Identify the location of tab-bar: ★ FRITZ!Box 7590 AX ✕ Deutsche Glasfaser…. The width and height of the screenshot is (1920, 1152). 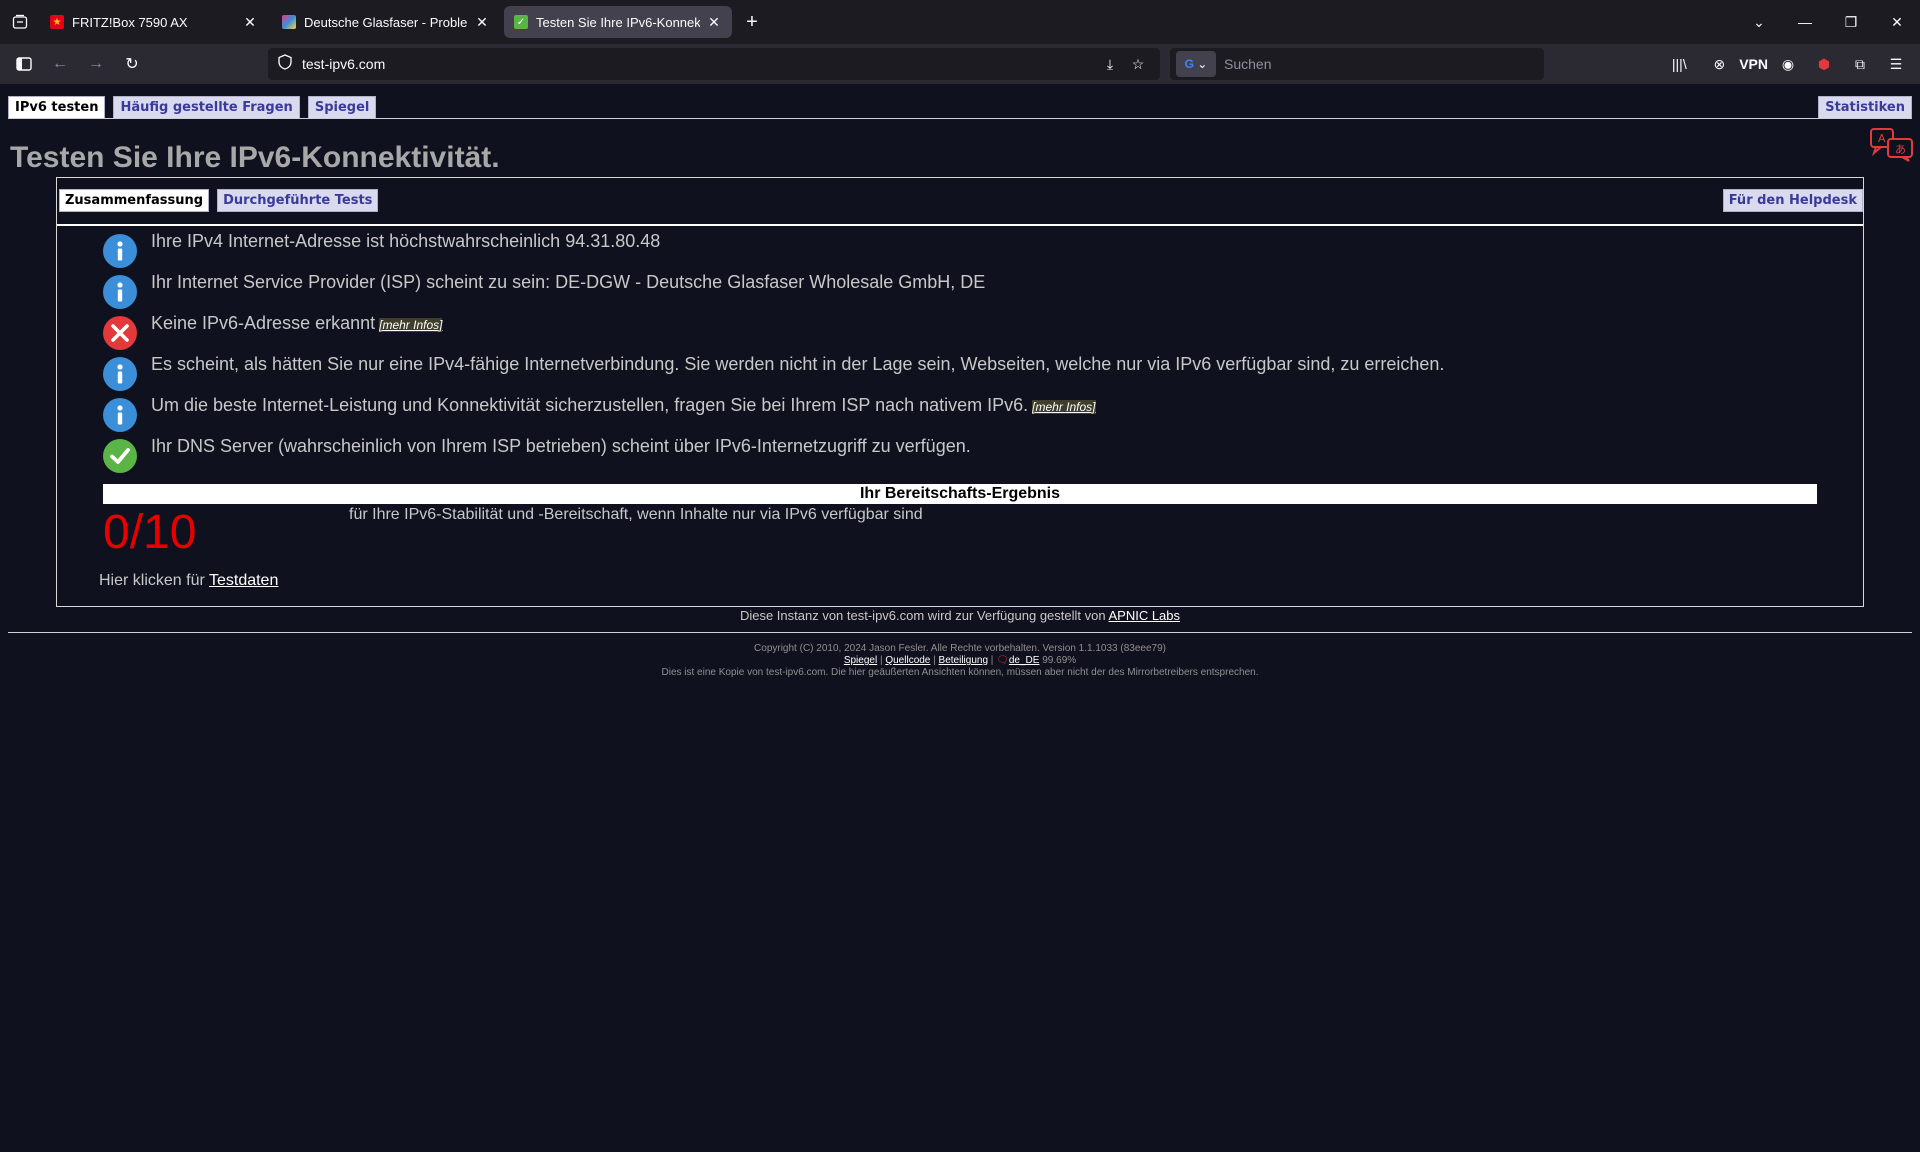
(960, 22).